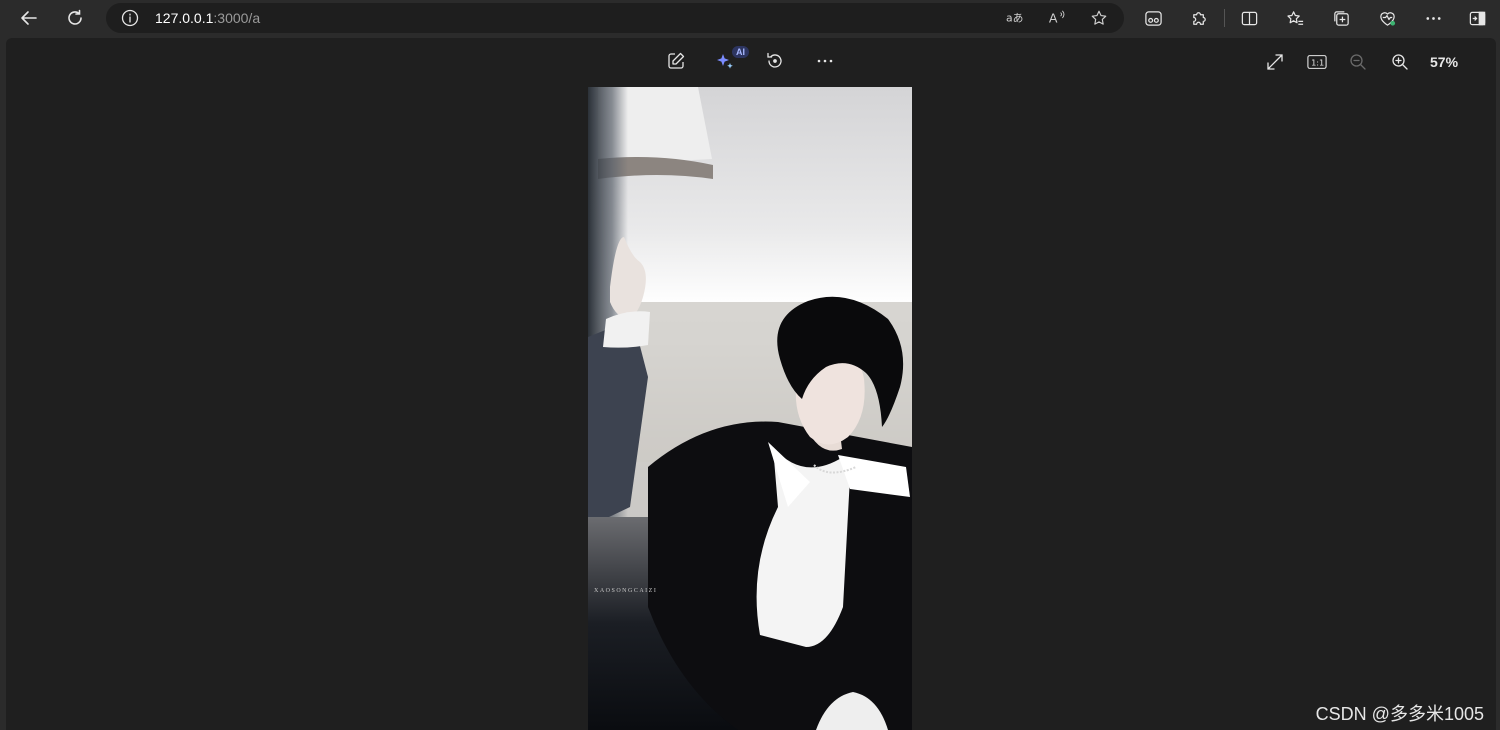 The image size is (1500, 730). I want to click on refresh-icon, so click(75, 18).